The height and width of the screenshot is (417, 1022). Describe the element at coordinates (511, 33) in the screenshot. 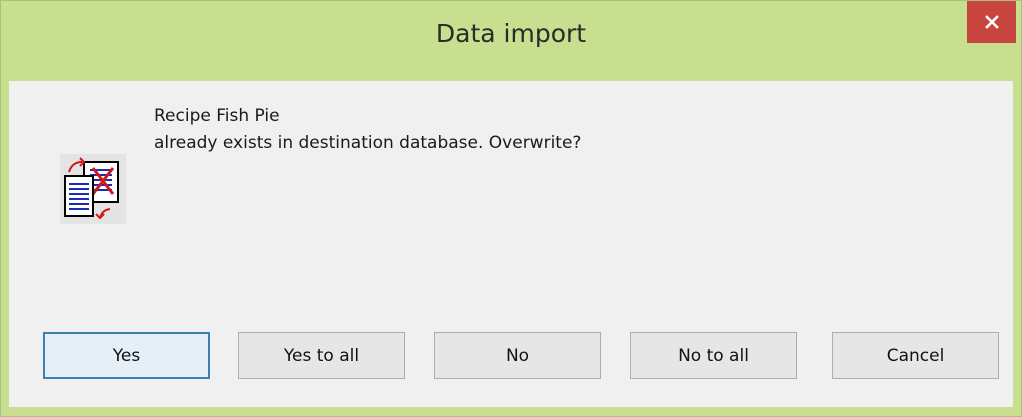

I see `window-title: Data import` at that location.